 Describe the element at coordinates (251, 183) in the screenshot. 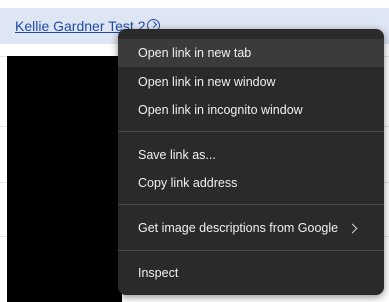

I see `menu-item-copy-link-address: Copy link address` at that location.